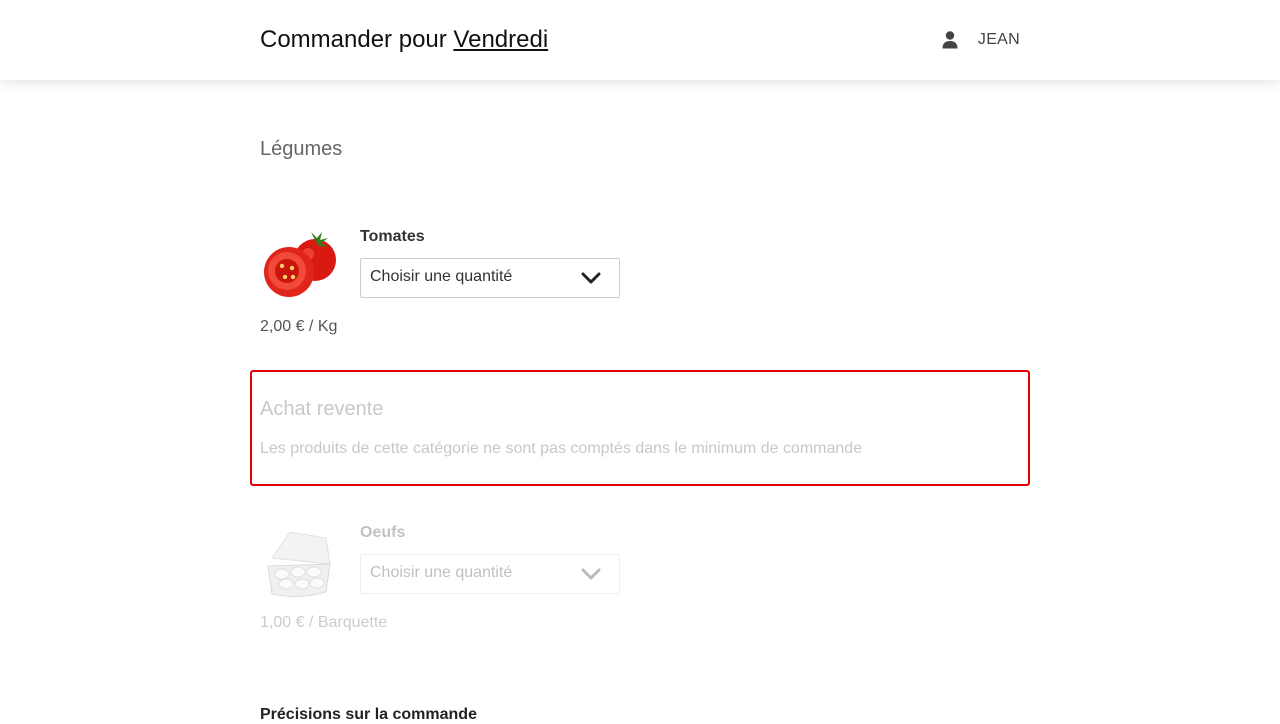  Describe the element at coordinates (324, 622) in the screenshot. I see `product-price: 1,00 € / Barquette` at that location.